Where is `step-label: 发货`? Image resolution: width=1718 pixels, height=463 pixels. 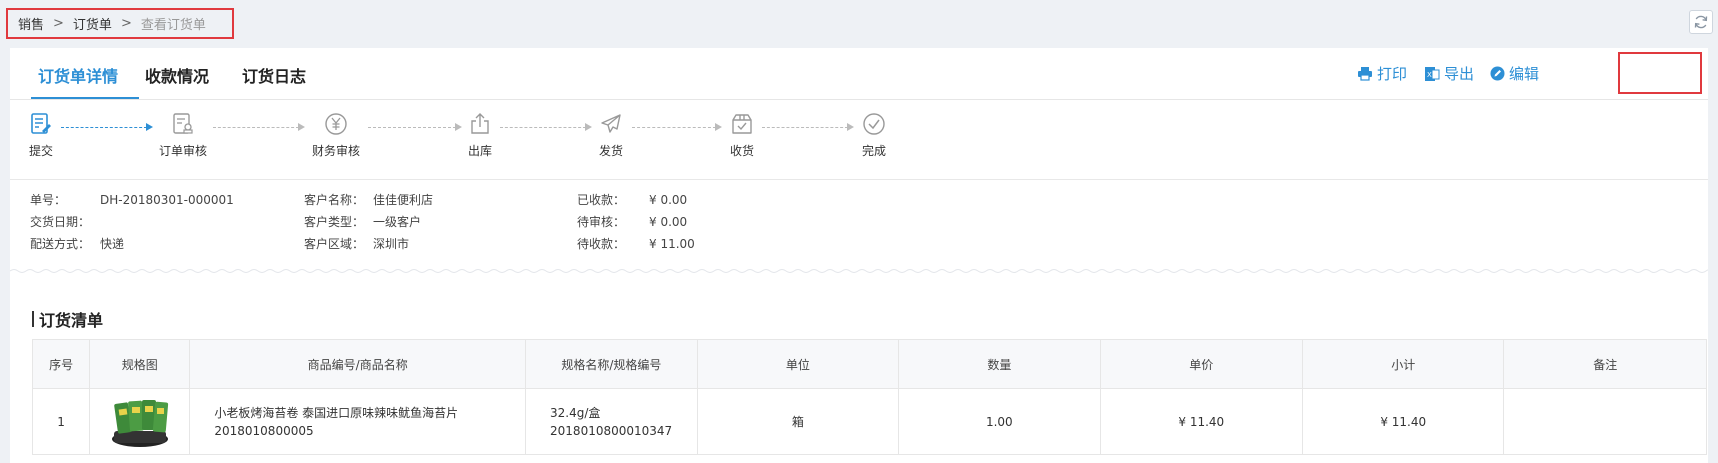 step-label: 发货 is located at coordinates (610, 151).